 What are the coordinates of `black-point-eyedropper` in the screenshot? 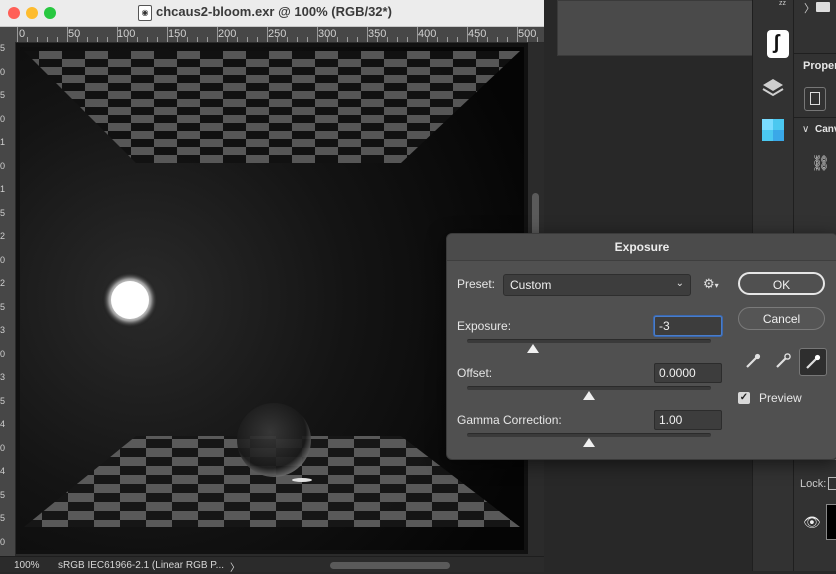 It's located at (753, 361).